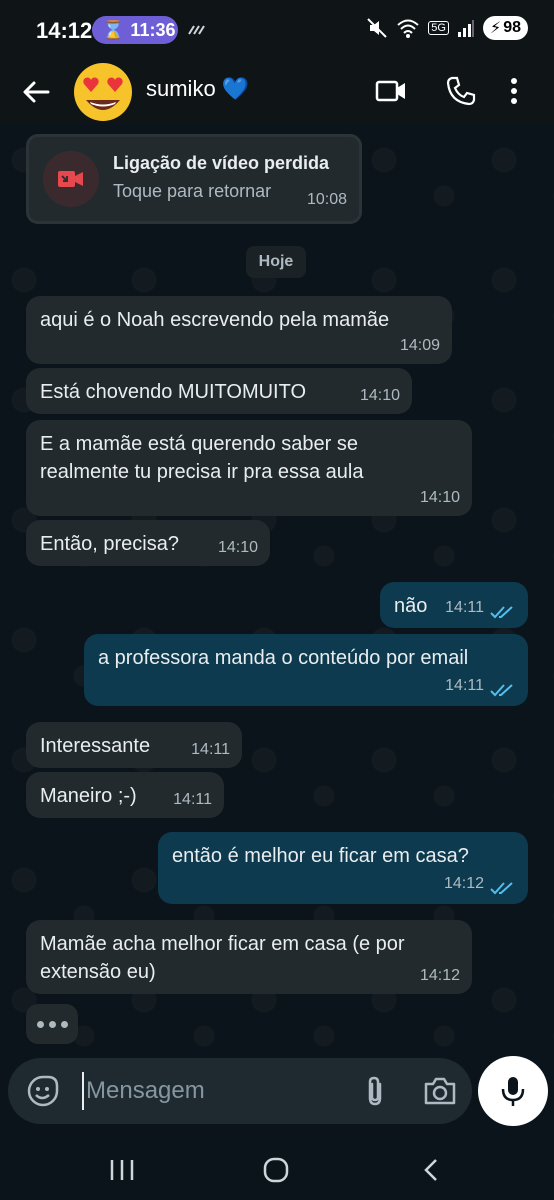 This screenshot has width=554, height=1200. I want to click on message-text: aqui é o Noah escrevendo pela mamãe, so click(215, 320).